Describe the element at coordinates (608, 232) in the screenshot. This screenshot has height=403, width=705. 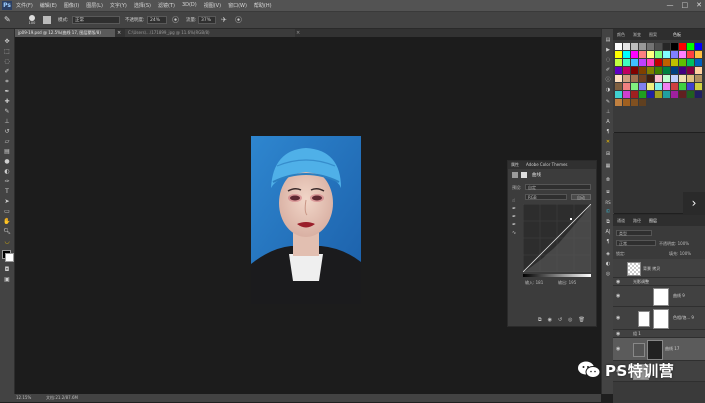
I see `type-icon: A|` at that location.